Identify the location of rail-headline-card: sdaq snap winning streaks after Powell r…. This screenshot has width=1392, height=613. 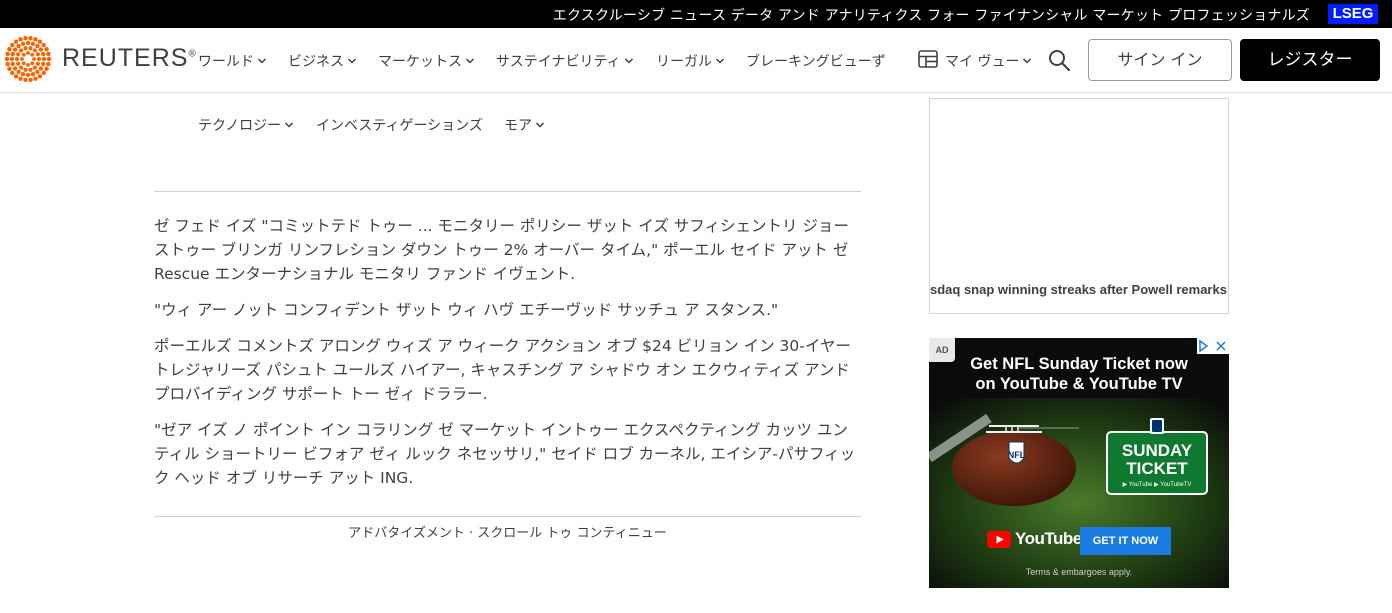
(1079, 206).